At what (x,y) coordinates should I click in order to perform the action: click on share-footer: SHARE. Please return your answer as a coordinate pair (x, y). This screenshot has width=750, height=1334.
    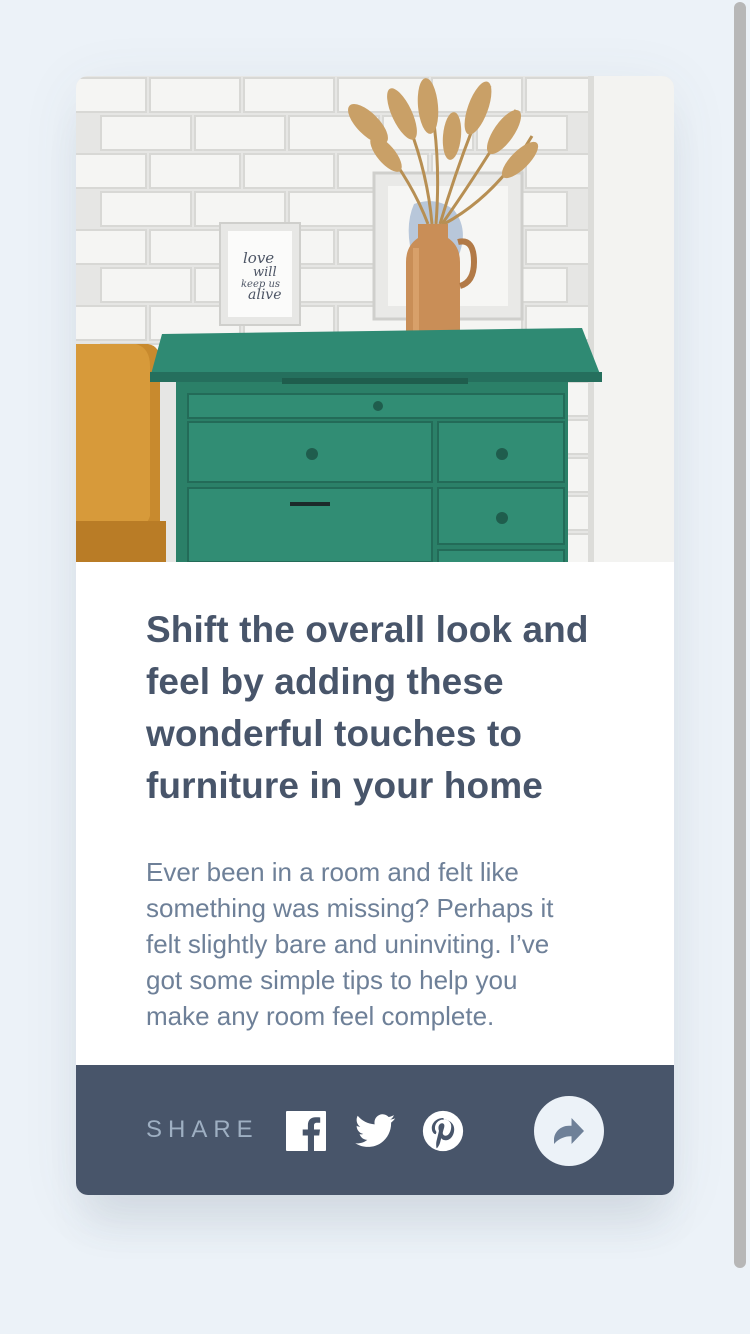
    Looking at the image, I should click on (375, 1130).